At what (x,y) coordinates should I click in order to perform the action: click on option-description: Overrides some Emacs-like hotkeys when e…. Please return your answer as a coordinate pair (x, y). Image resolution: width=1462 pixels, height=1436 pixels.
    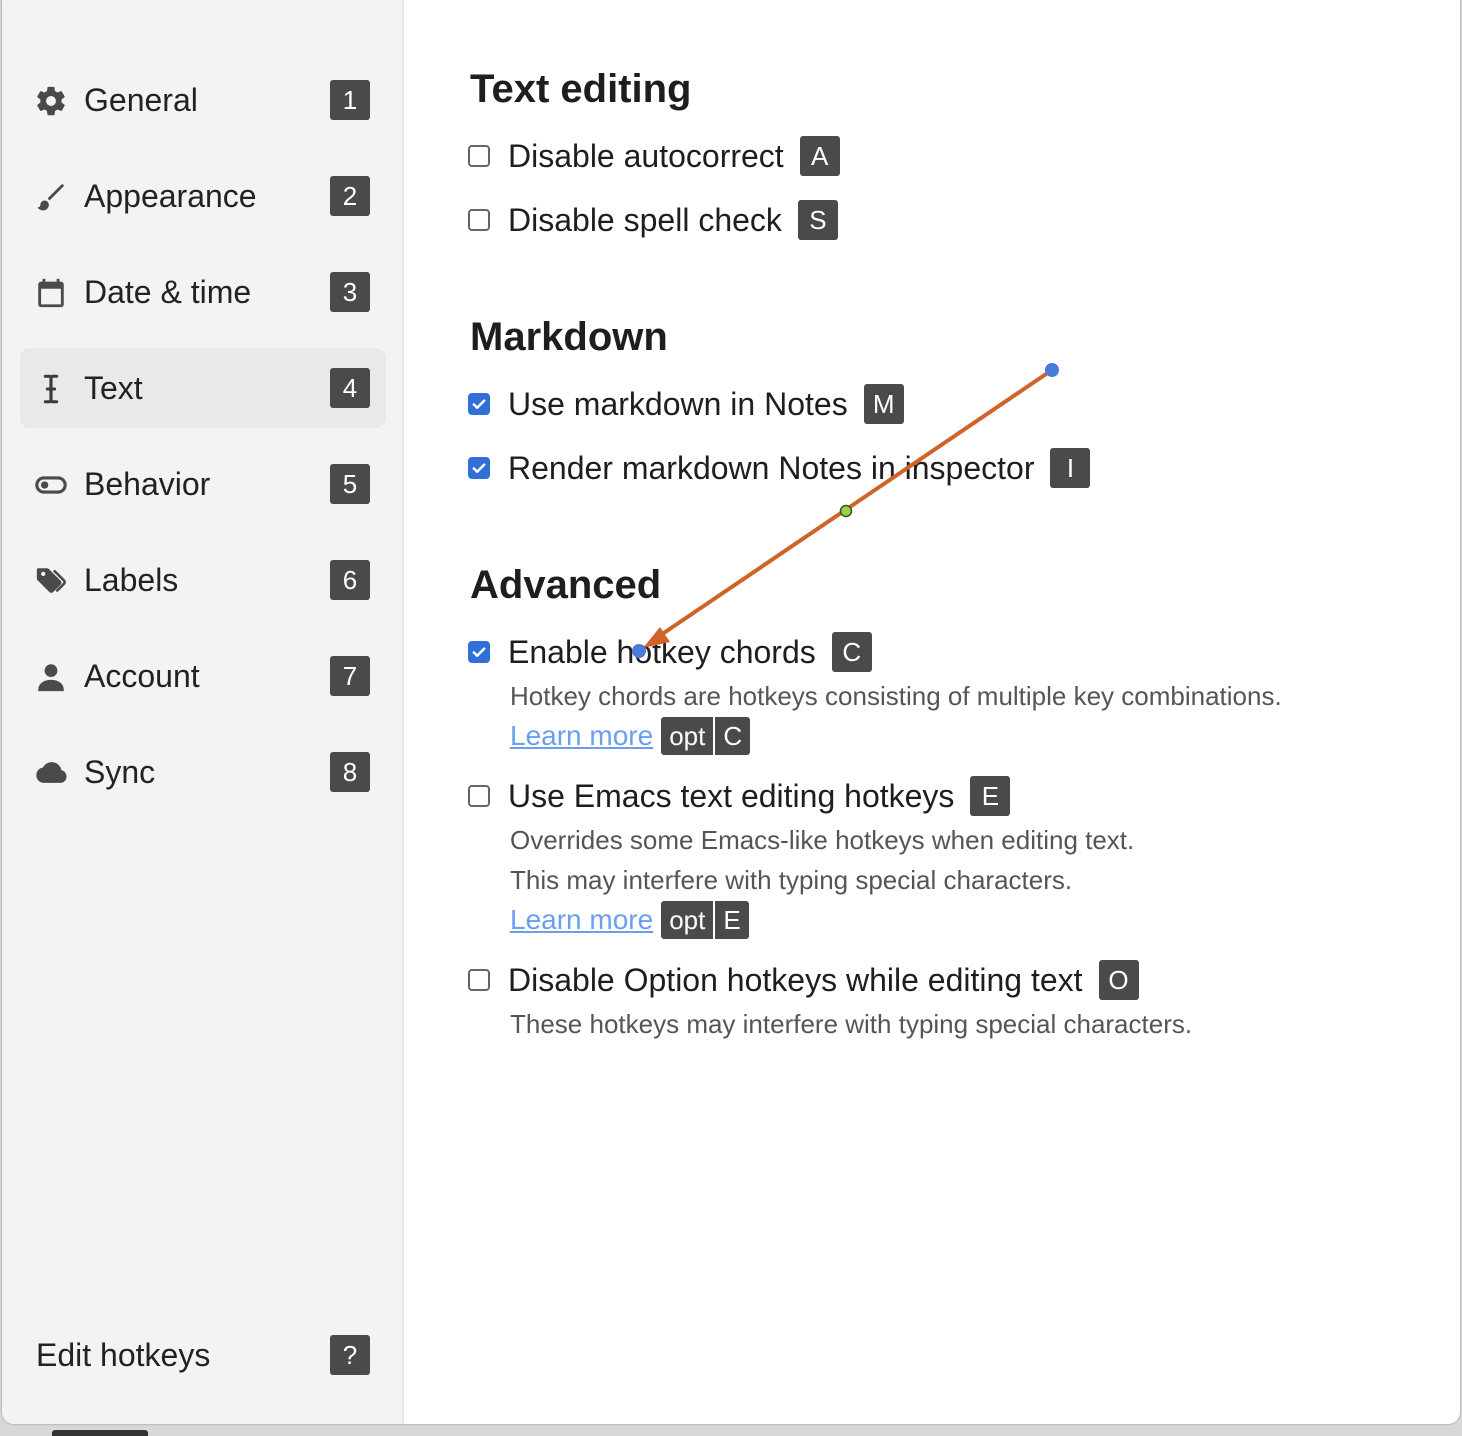
    Looking at the image, I should click on (822, 840).